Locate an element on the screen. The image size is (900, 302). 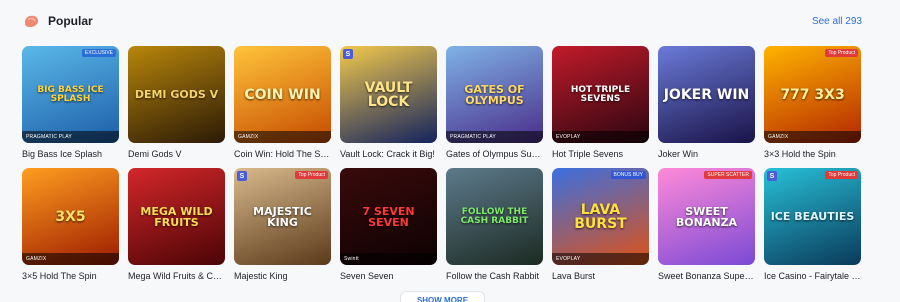
game-badge: EXCLUSIVE is located at coordinates (98, 53).